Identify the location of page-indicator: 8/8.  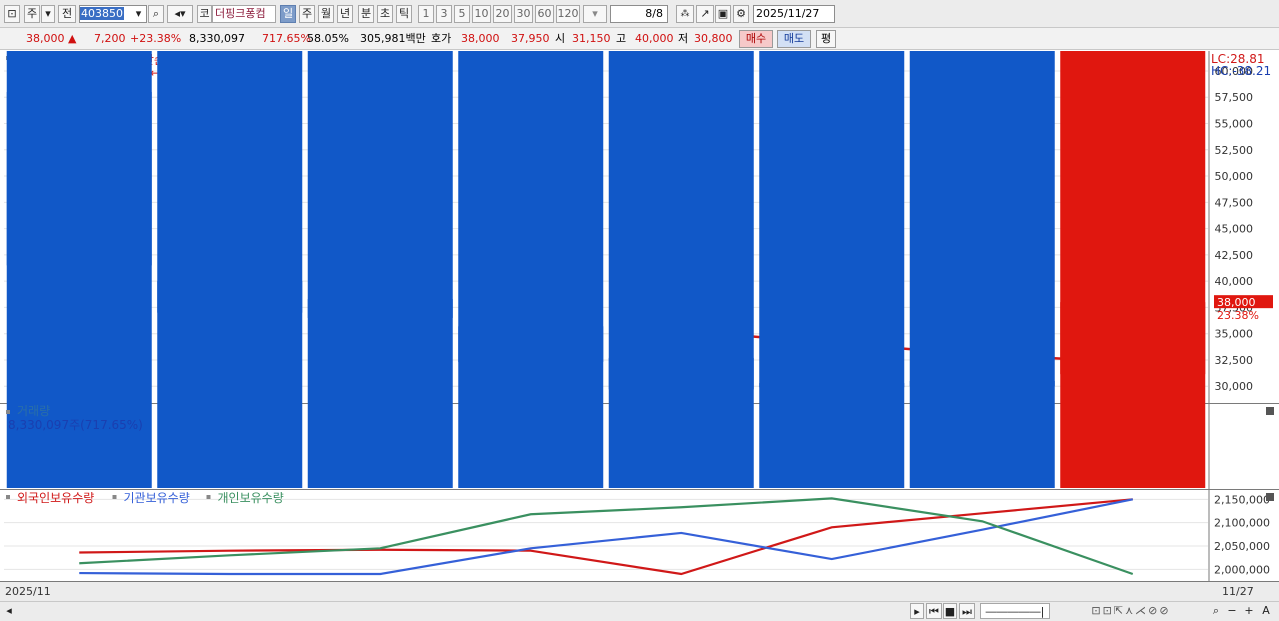
(639, 14).